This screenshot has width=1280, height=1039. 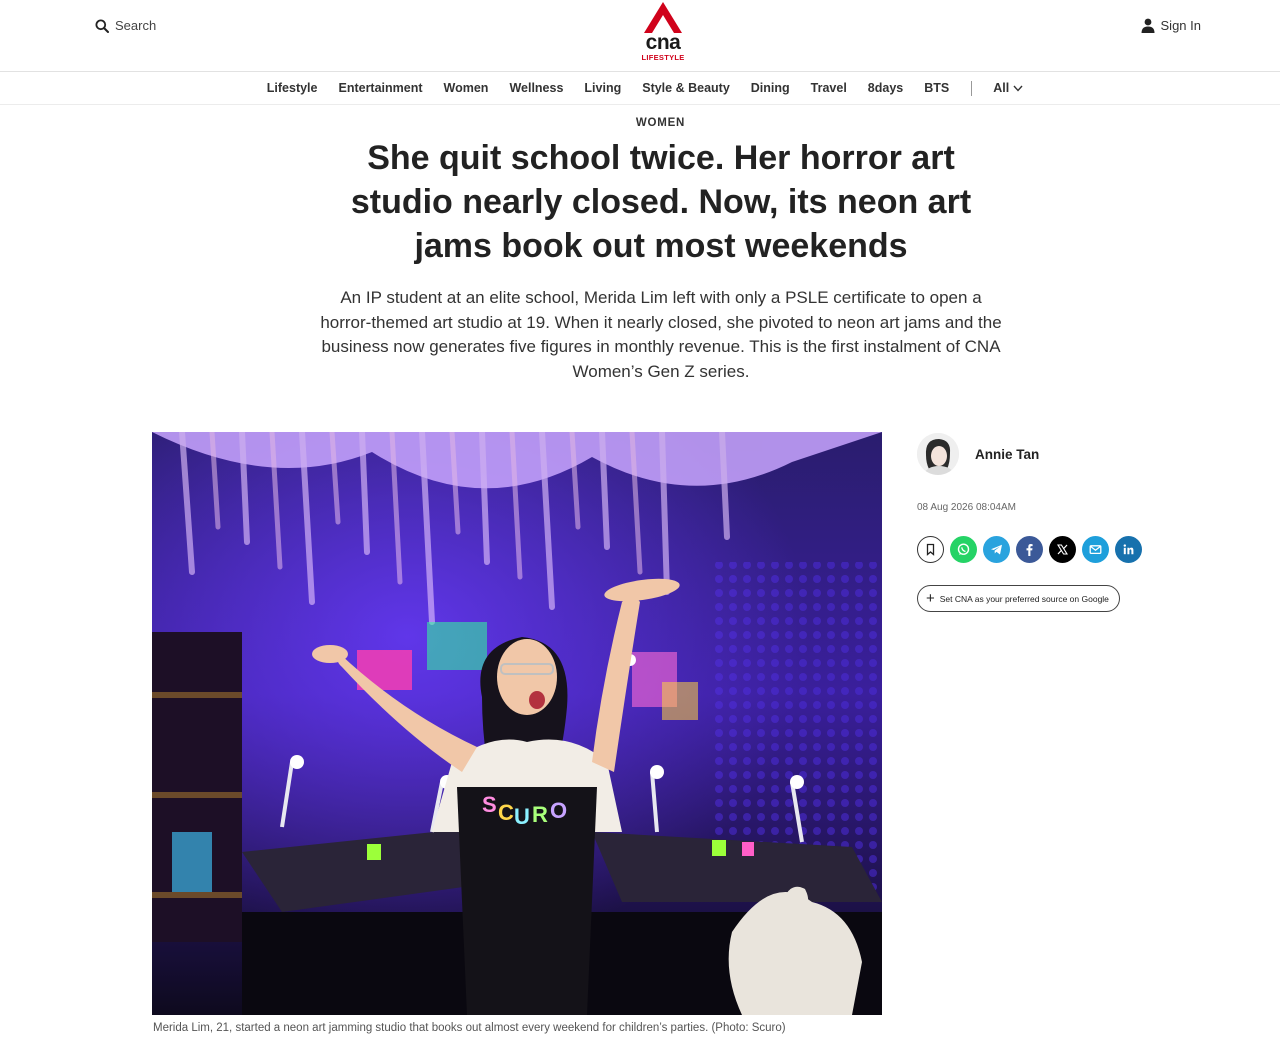 I want to click on telegram-icon, so click(x=996, y=549).